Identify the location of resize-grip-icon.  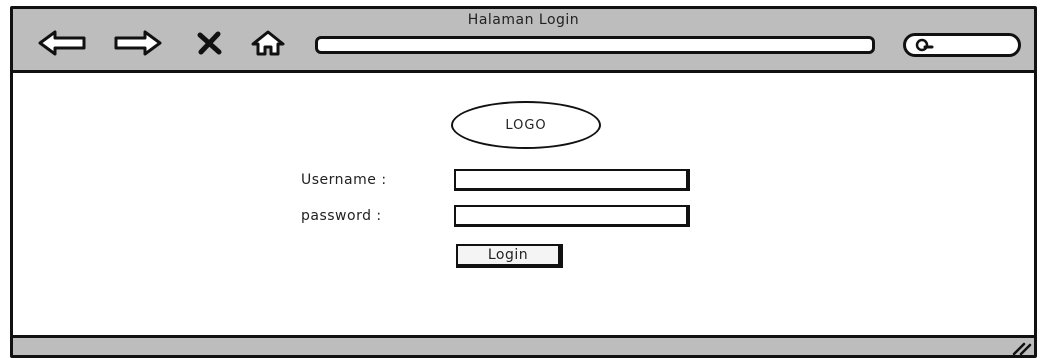
(1021, 348).